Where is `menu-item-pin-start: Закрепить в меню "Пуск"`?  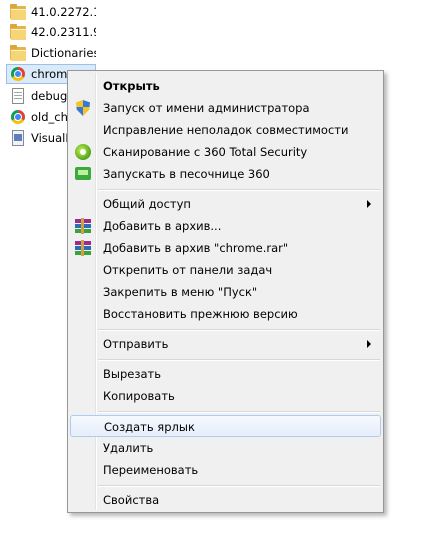 menu-item-pin-start: Закрепить в меню "Пуск" is located at coordinates (225, 292).